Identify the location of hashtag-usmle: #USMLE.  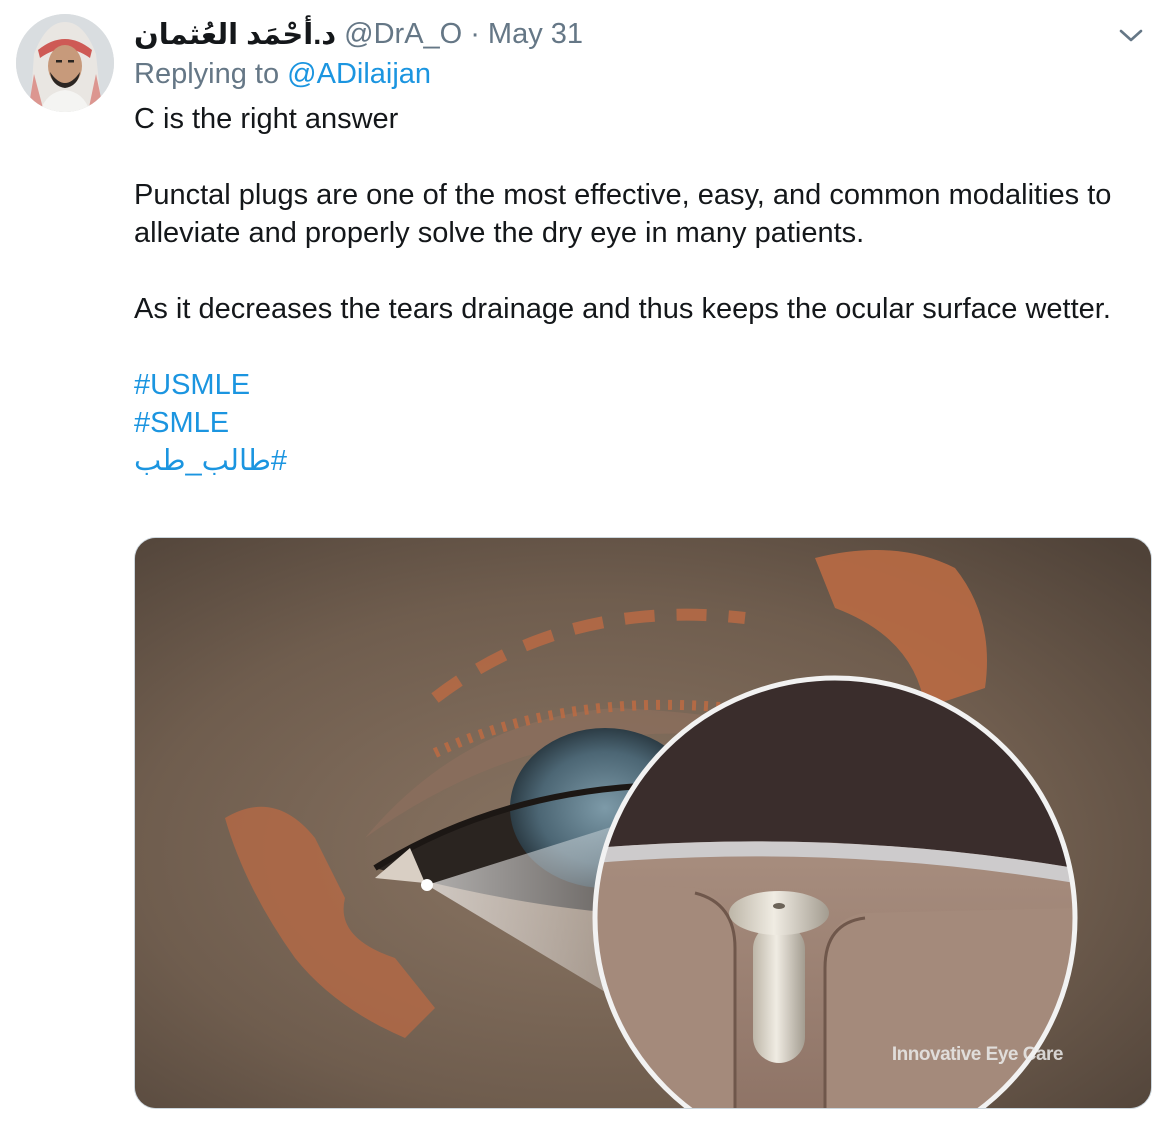
(644, 385).